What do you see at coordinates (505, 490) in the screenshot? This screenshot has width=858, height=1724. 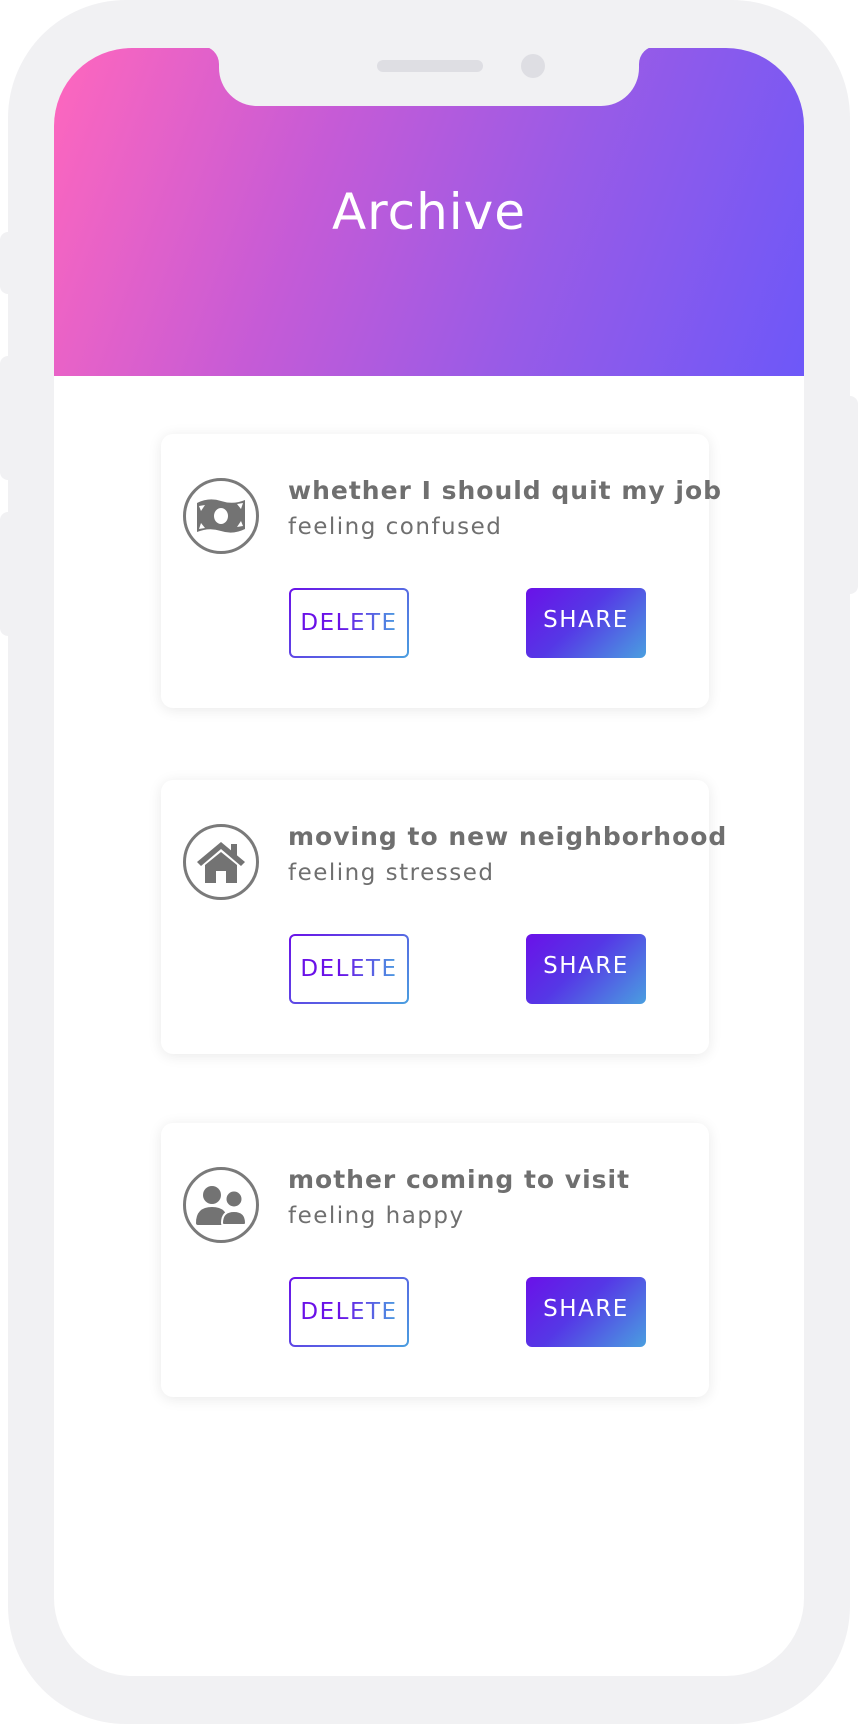 I see `card-title: whether I should quit my job` at bounding box center [505, 490].